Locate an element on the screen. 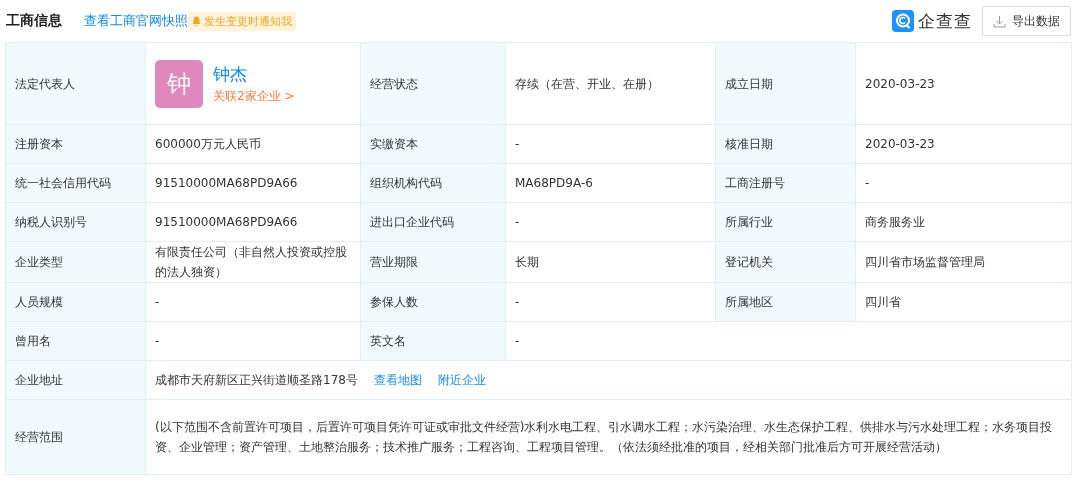  field-label: 企业地址 is located at coordinates (76, 380).